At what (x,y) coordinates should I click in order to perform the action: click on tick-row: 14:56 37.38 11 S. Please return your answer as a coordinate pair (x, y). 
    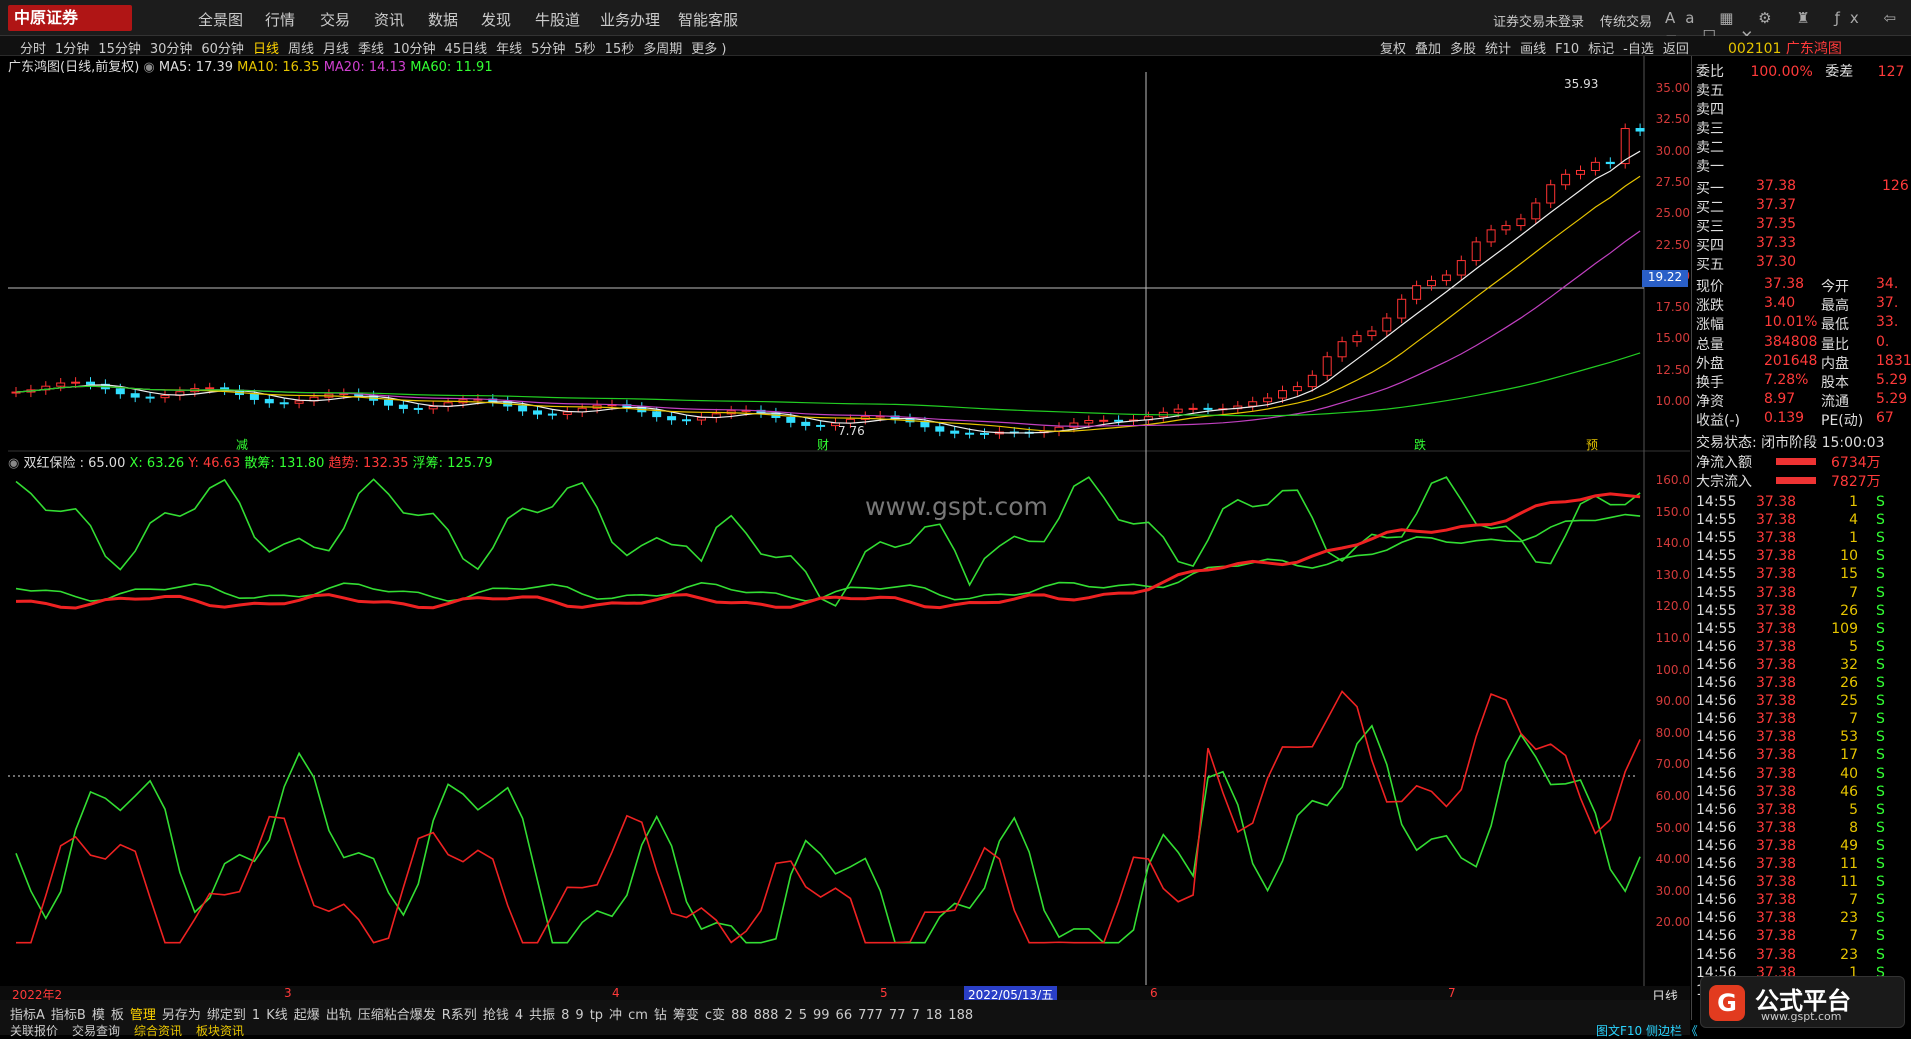
    Looking at the image, I should click on (1790, 882).